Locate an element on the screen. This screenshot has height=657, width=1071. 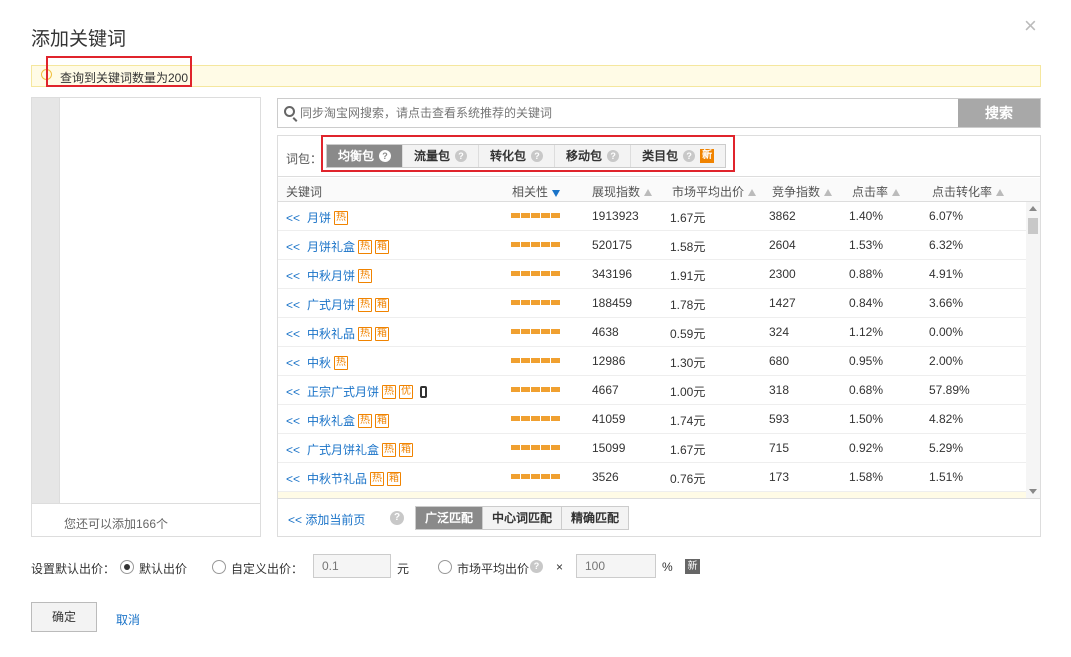
market-percent-input is located at coordinates (616, 566).